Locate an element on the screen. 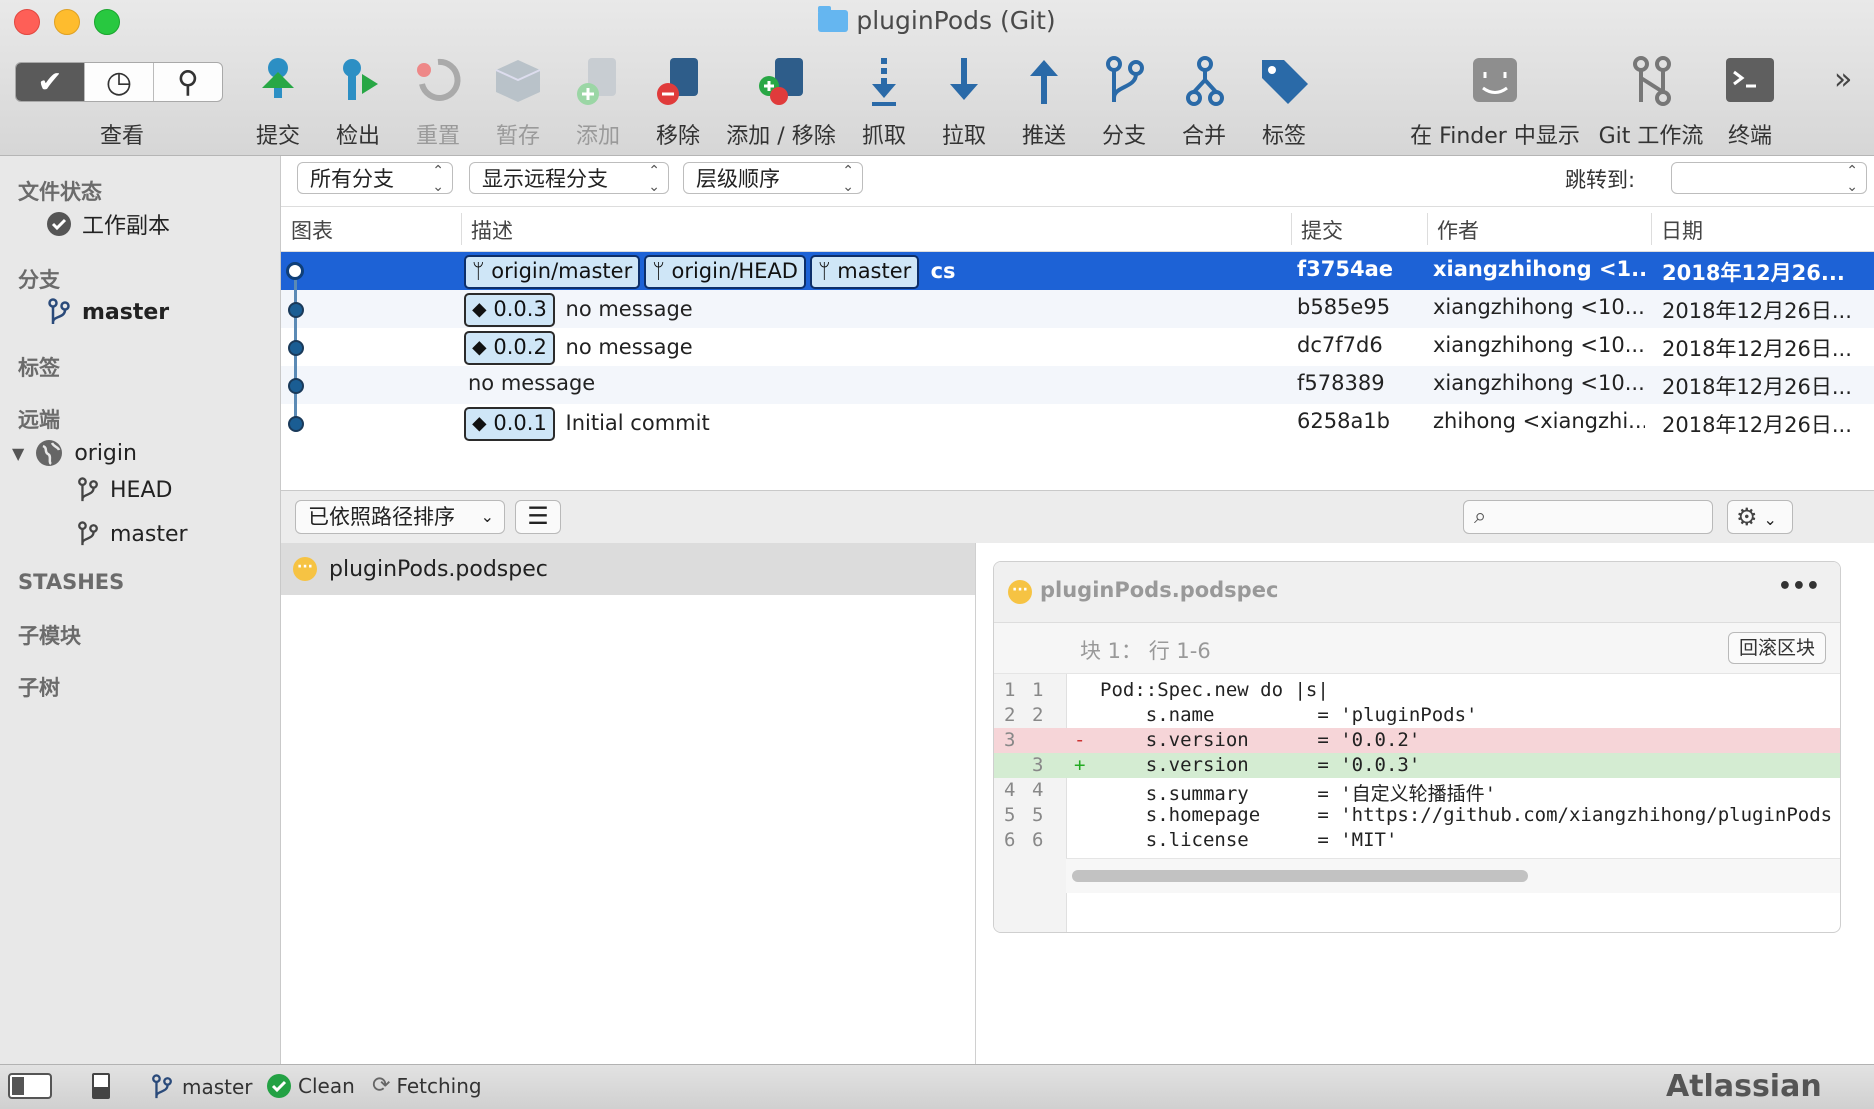 This screenshot has height=1109, width=1874. toggle-panel-button is located at coordinates (101, 1086).